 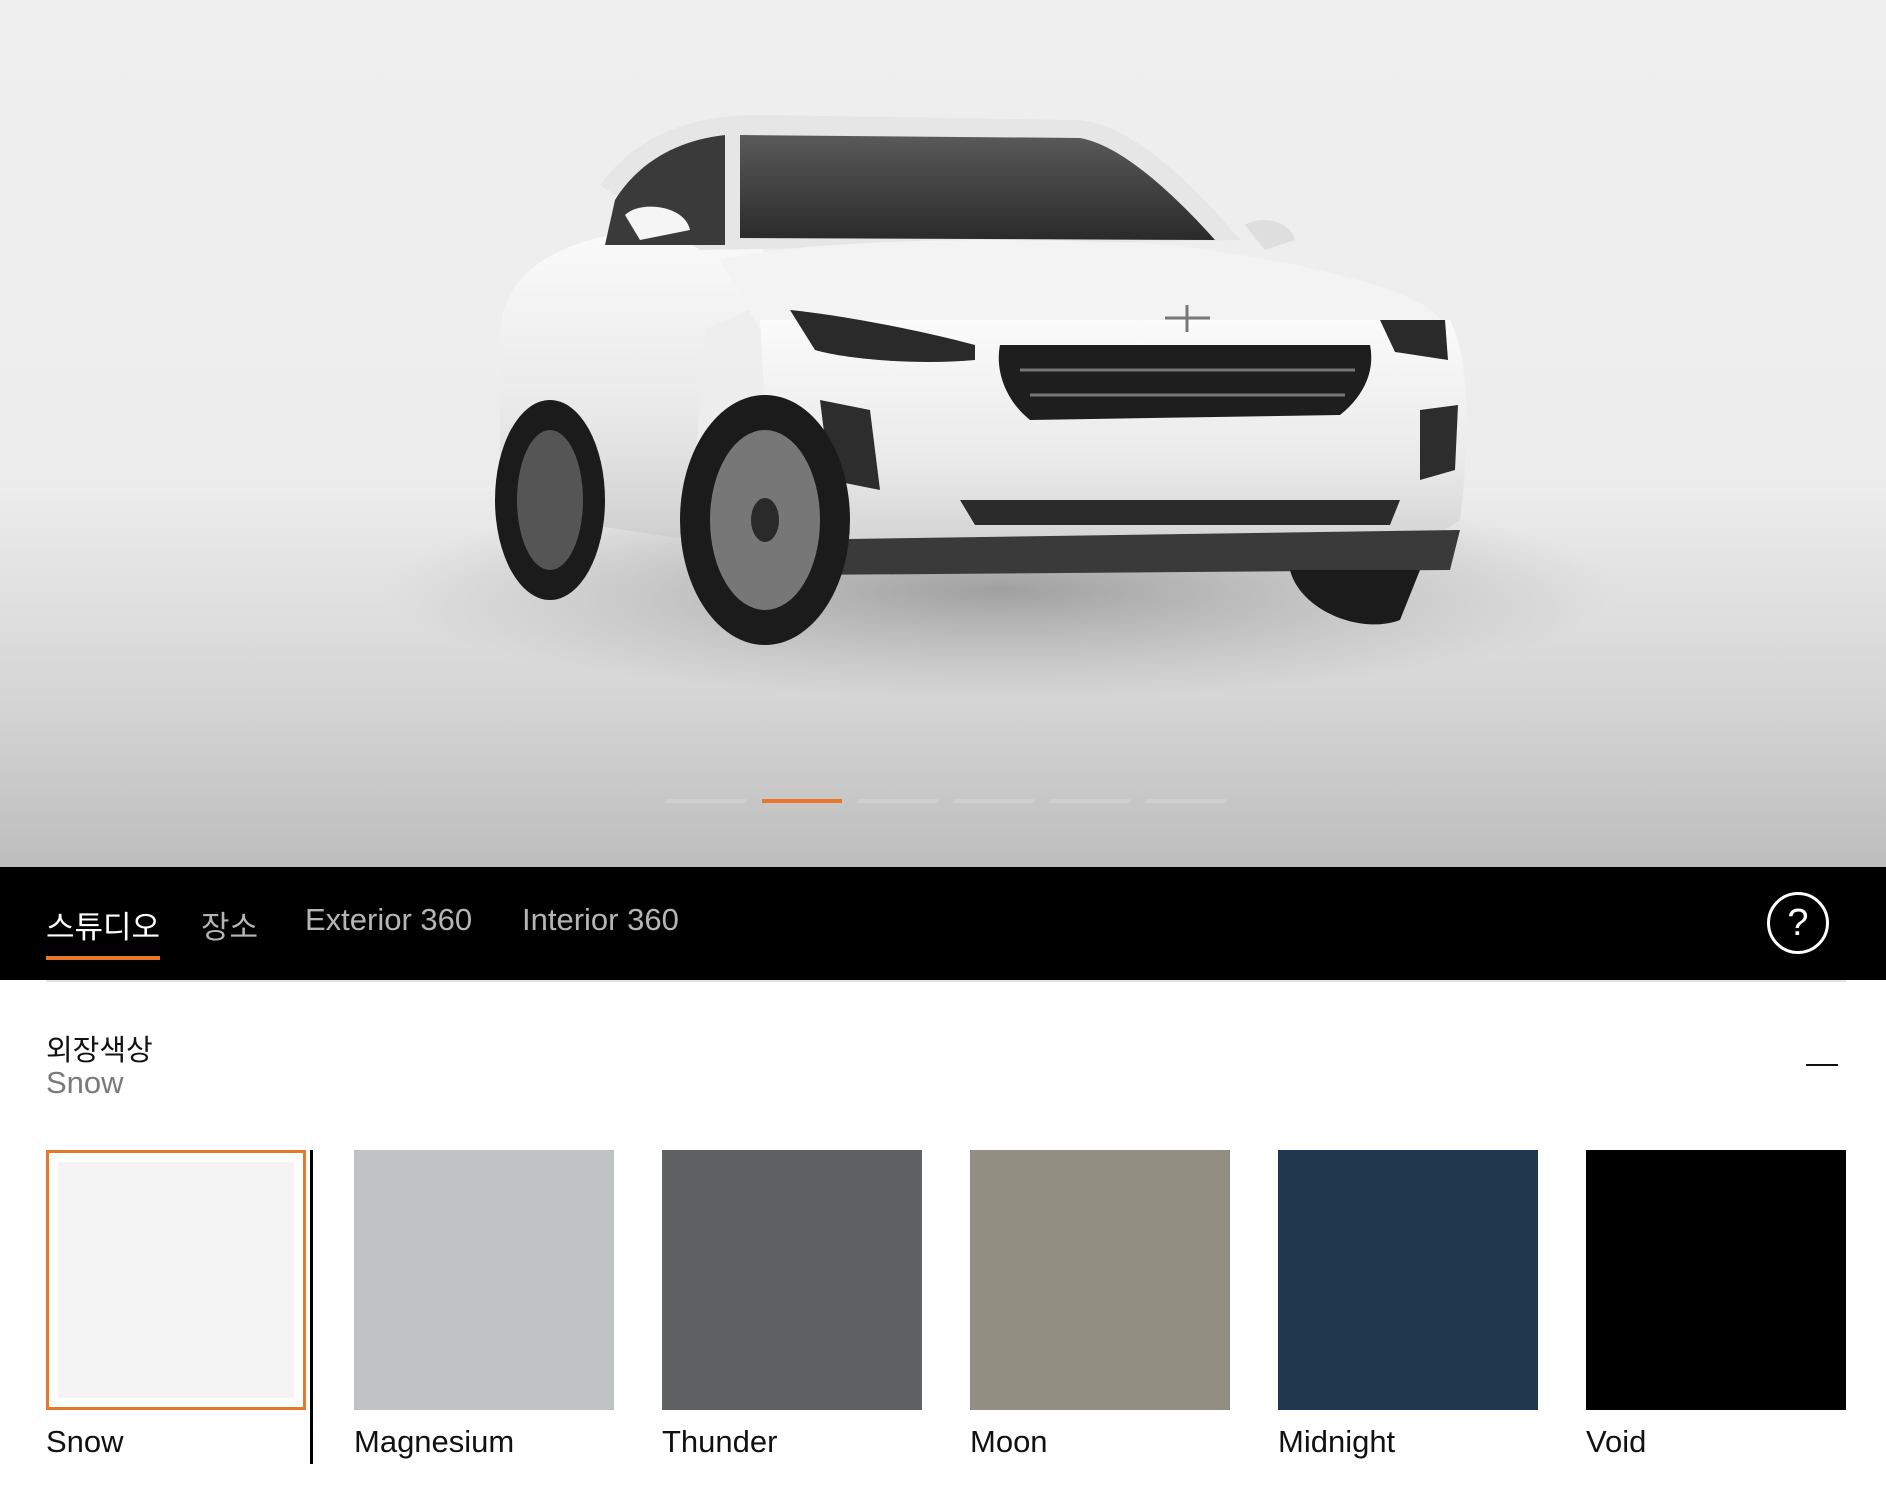 I want to click on swatch-label-magnesium: Magnesium, so click(x=434, y=1442).